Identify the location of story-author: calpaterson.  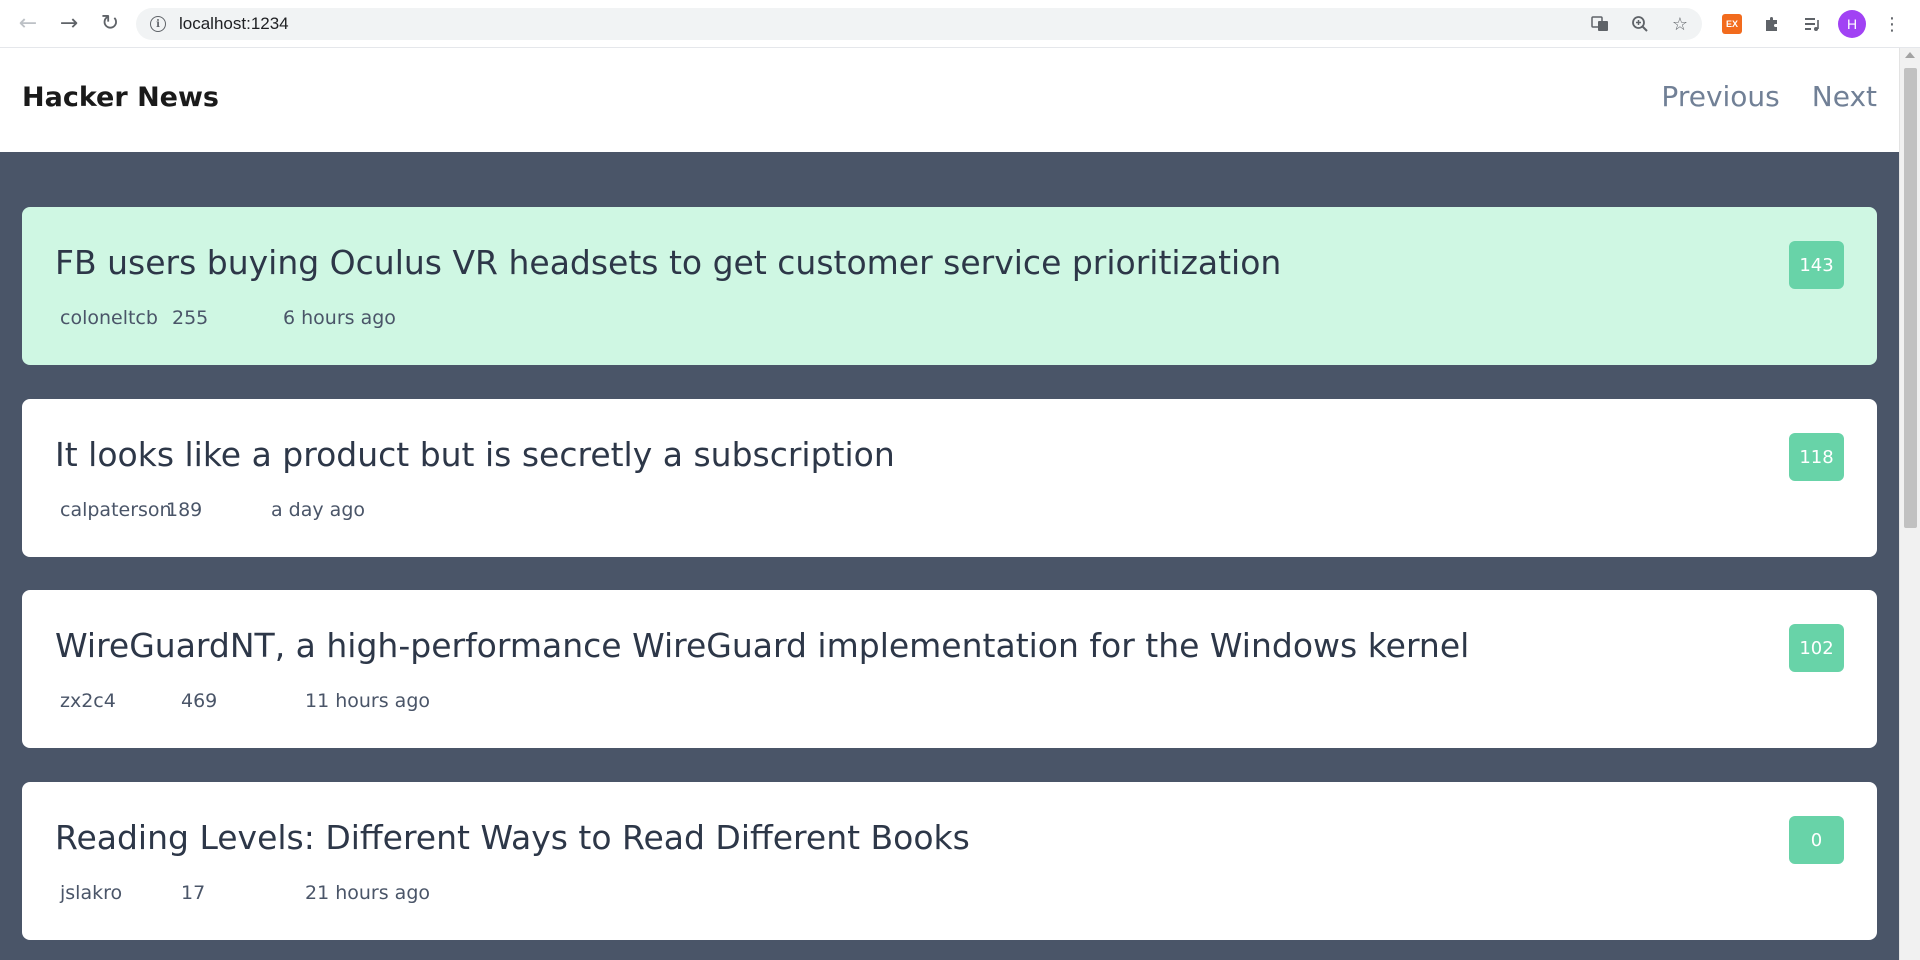
(116, 510).